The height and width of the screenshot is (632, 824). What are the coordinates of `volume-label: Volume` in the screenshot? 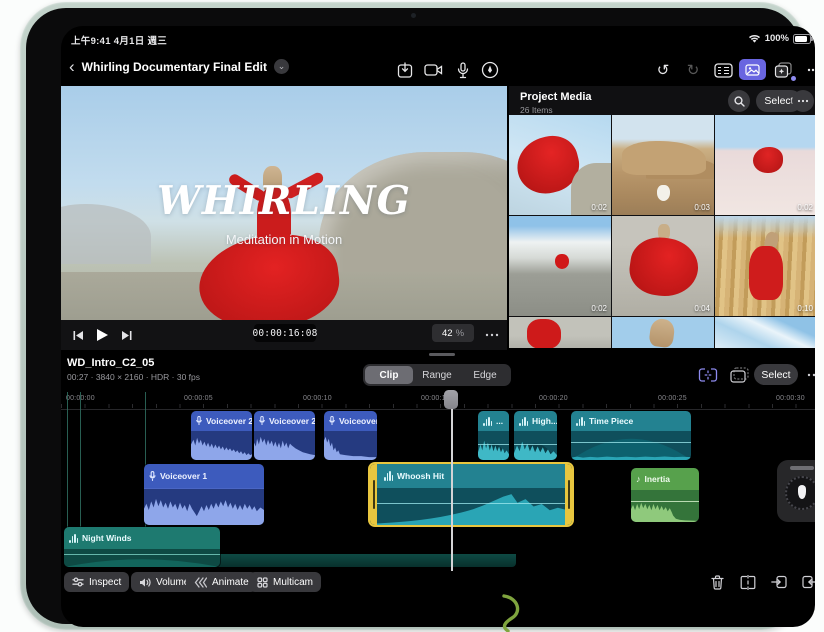 It's located at (173, 582).